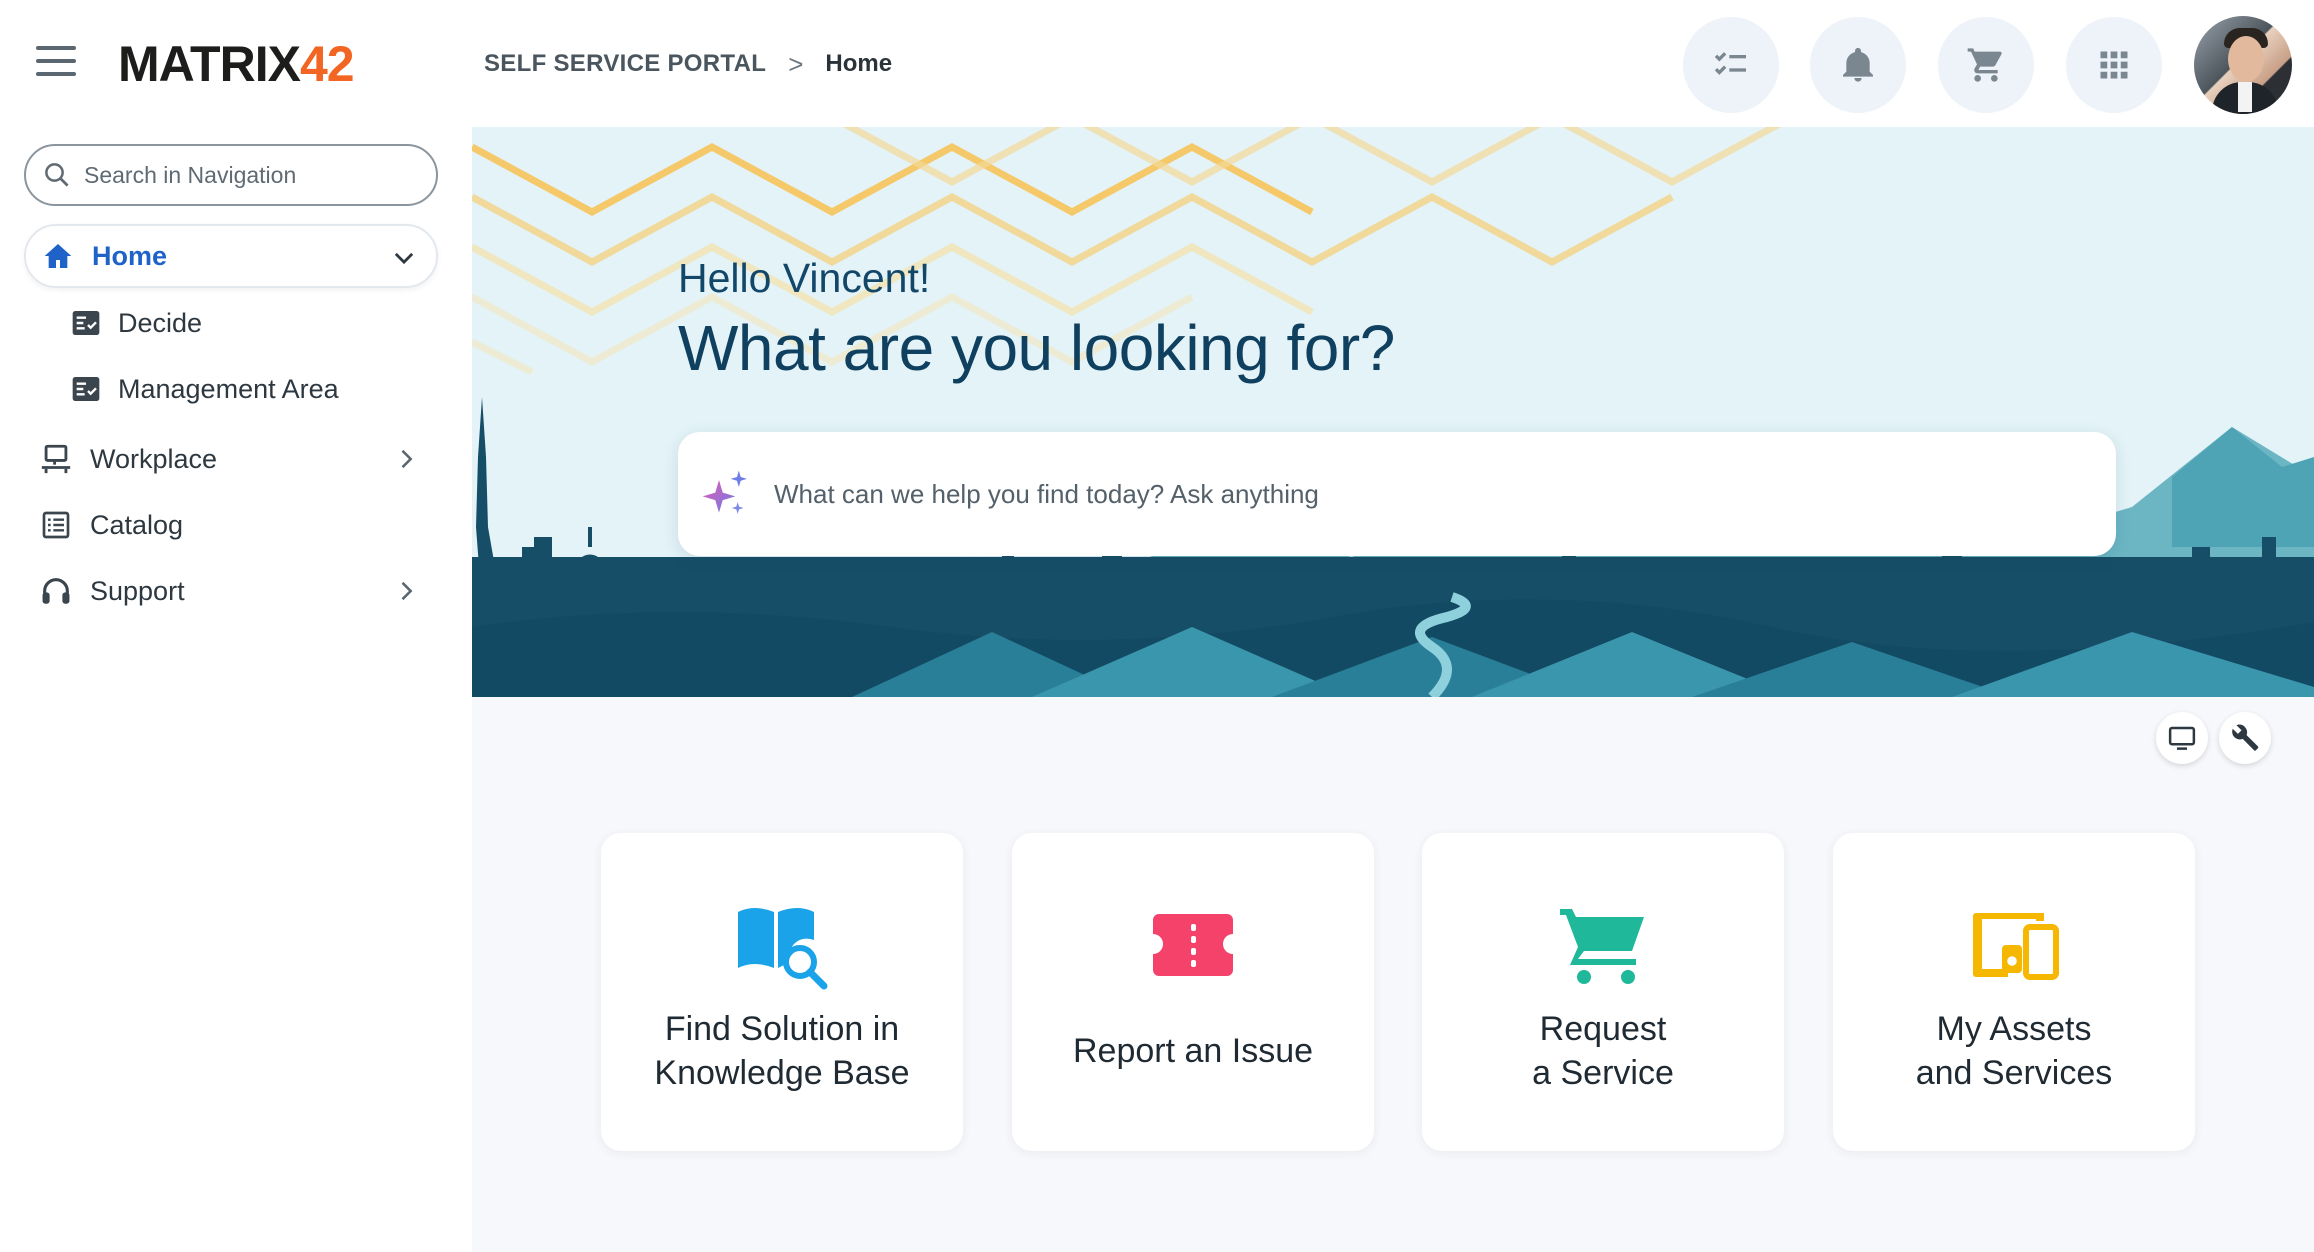 This screenshot has height=1252, width=2314. I want to click on apps-button, so click(2114, 65).